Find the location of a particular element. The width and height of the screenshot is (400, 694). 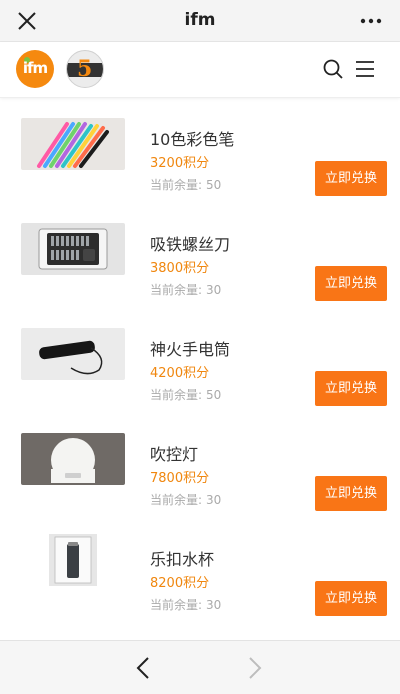

logo-text: ifm is located at coordinates (35, 68).